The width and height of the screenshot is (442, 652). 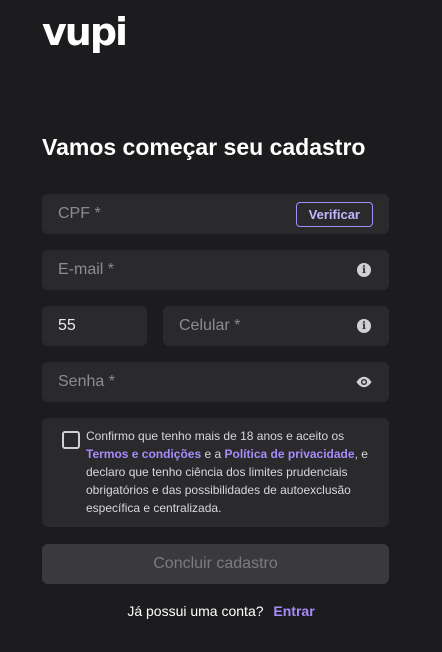 I want to click on password-field: Senha *, so click(x=215, y=382).